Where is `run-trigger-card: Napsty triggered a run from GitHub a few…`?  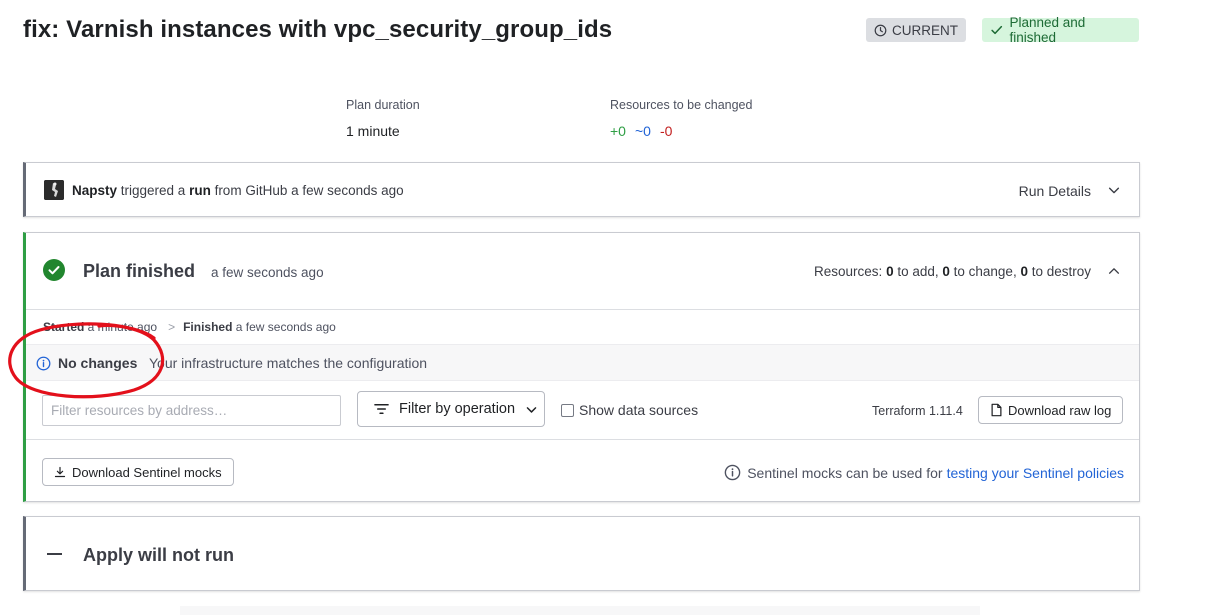
run-trigger-card: Napsty triggered a run from GitHub a few… is located at coordinates (581, 189).